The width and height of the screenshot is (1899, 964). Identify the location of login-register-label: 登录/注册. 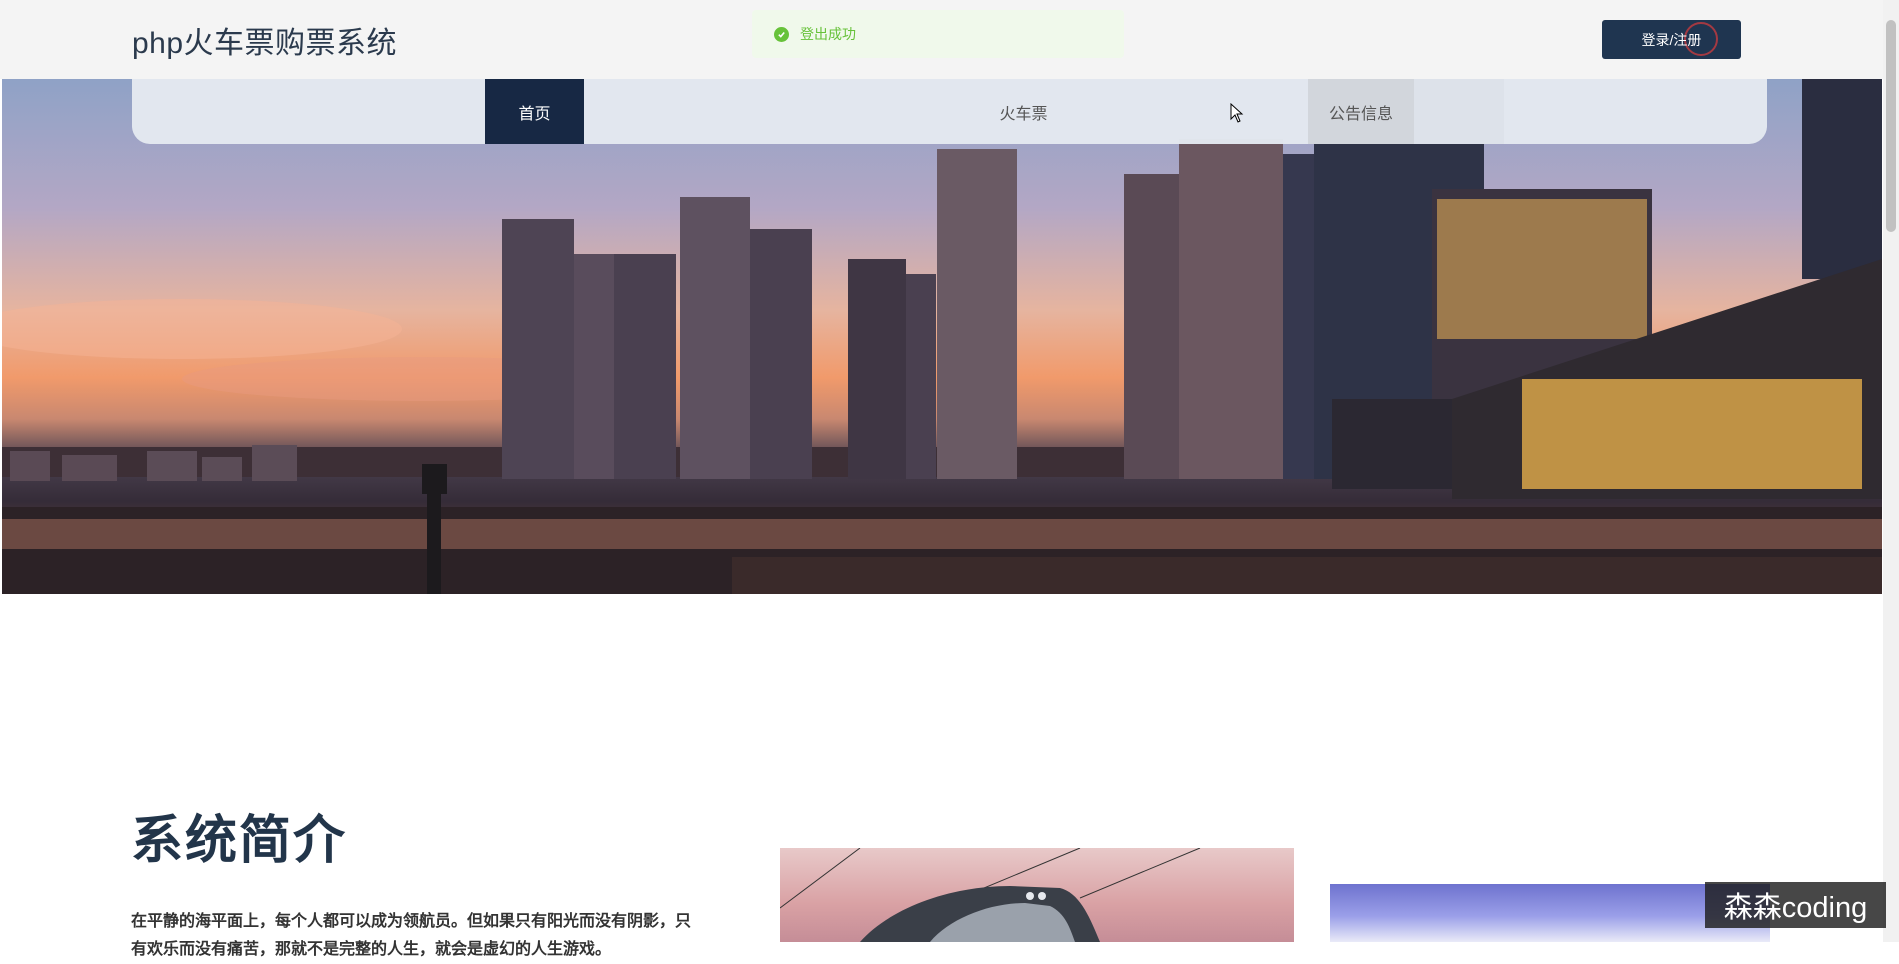
(1671, 39).